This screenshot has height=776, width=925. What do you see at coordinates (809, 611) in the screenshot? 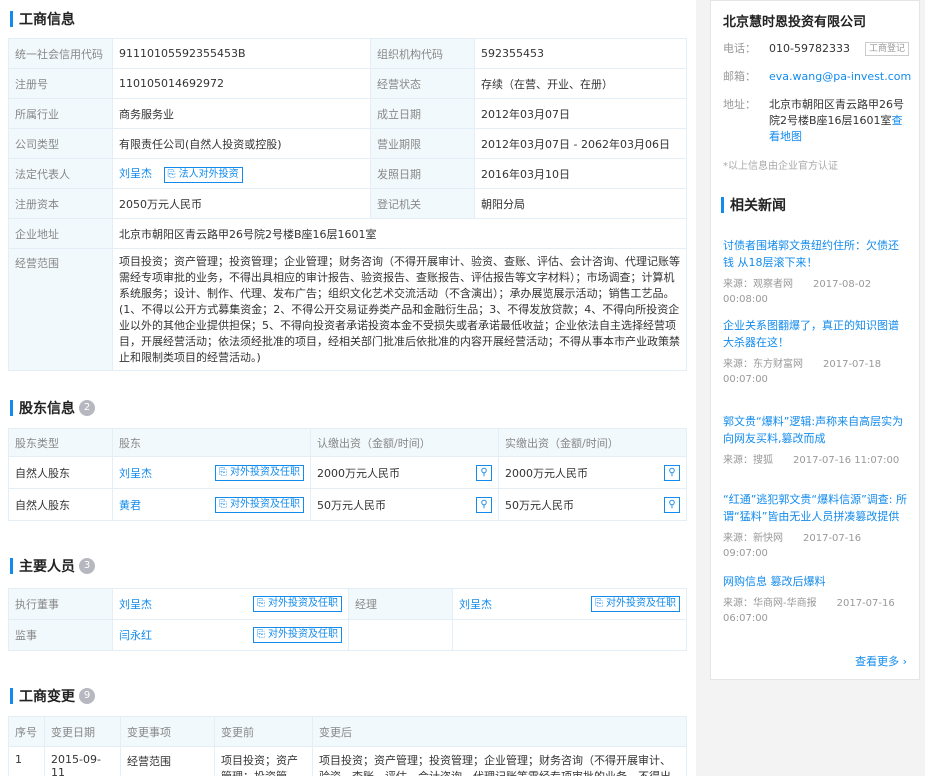
I see `news-meta: 来源：华商网-华商报 2017-07-16 06:07:00` at bounding box center [809, 611].